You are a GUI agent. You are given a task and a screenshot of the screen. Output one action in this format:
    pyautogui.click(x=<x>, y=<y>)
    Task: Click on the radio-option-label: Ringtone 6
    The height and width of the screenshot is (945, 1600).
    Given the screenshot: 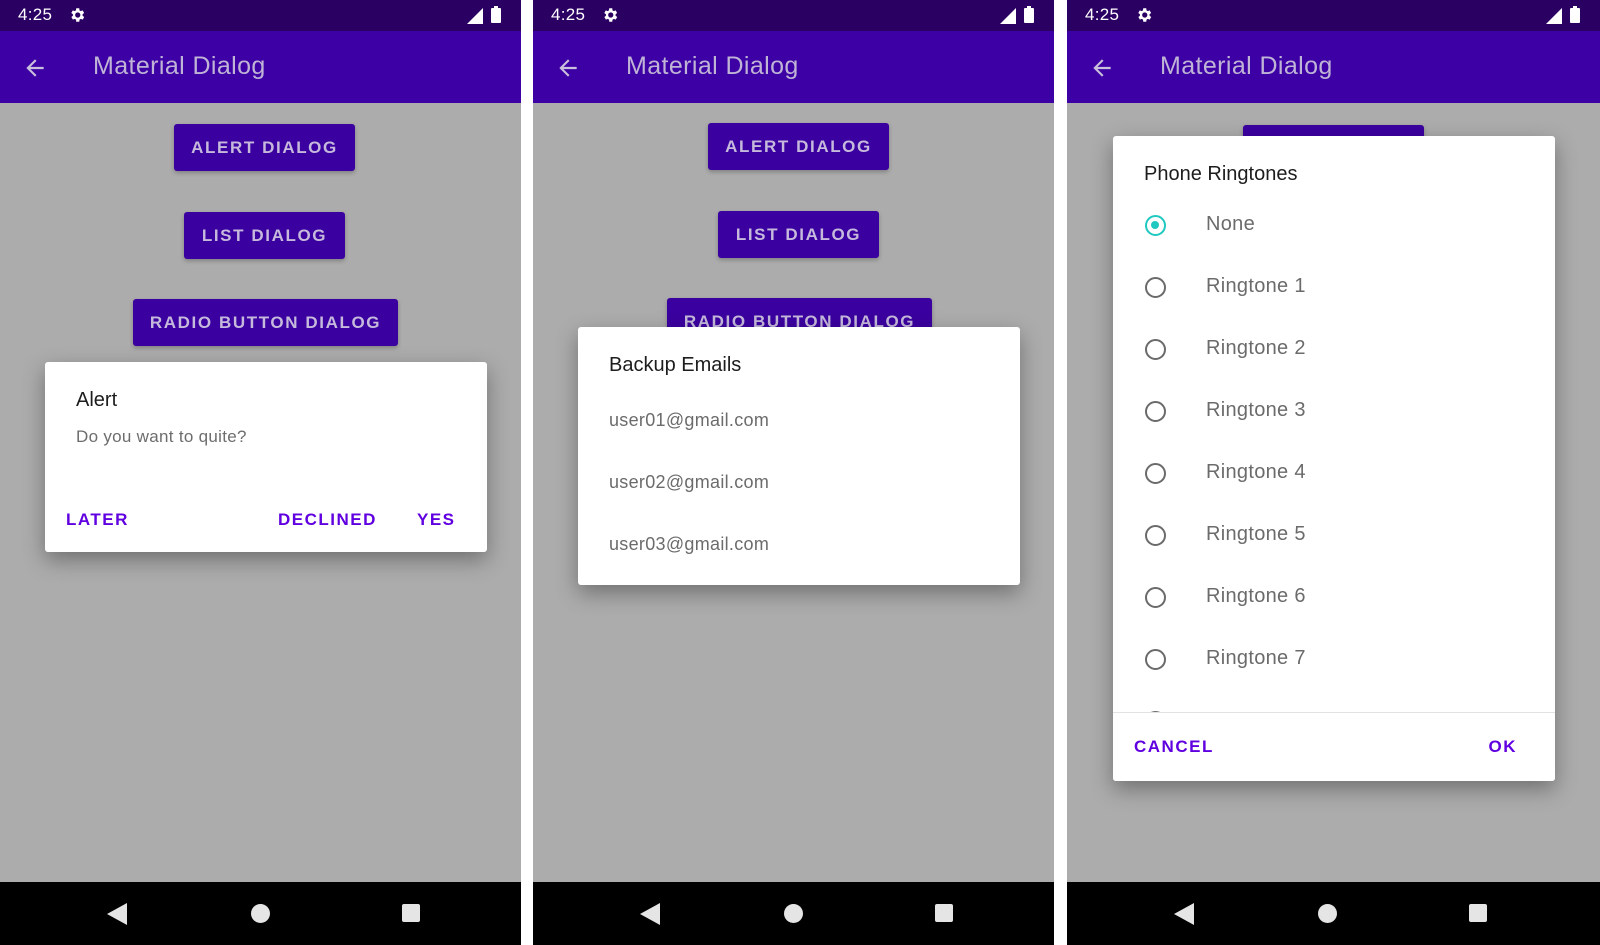 What is the action you would take?
    pyautogui.click(x=1256, y=596)
    